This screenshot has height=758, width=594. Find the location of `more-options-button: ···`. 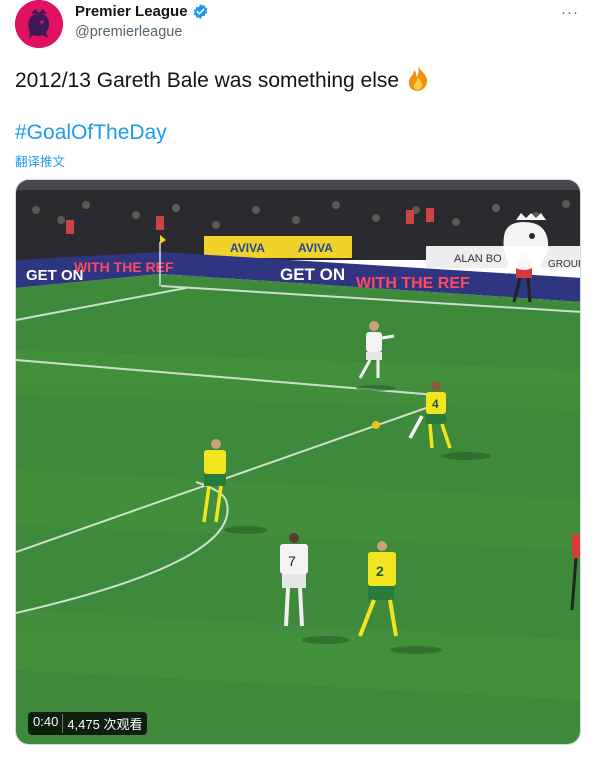

more-options-button: ··· is located at coordinates (570, 12).